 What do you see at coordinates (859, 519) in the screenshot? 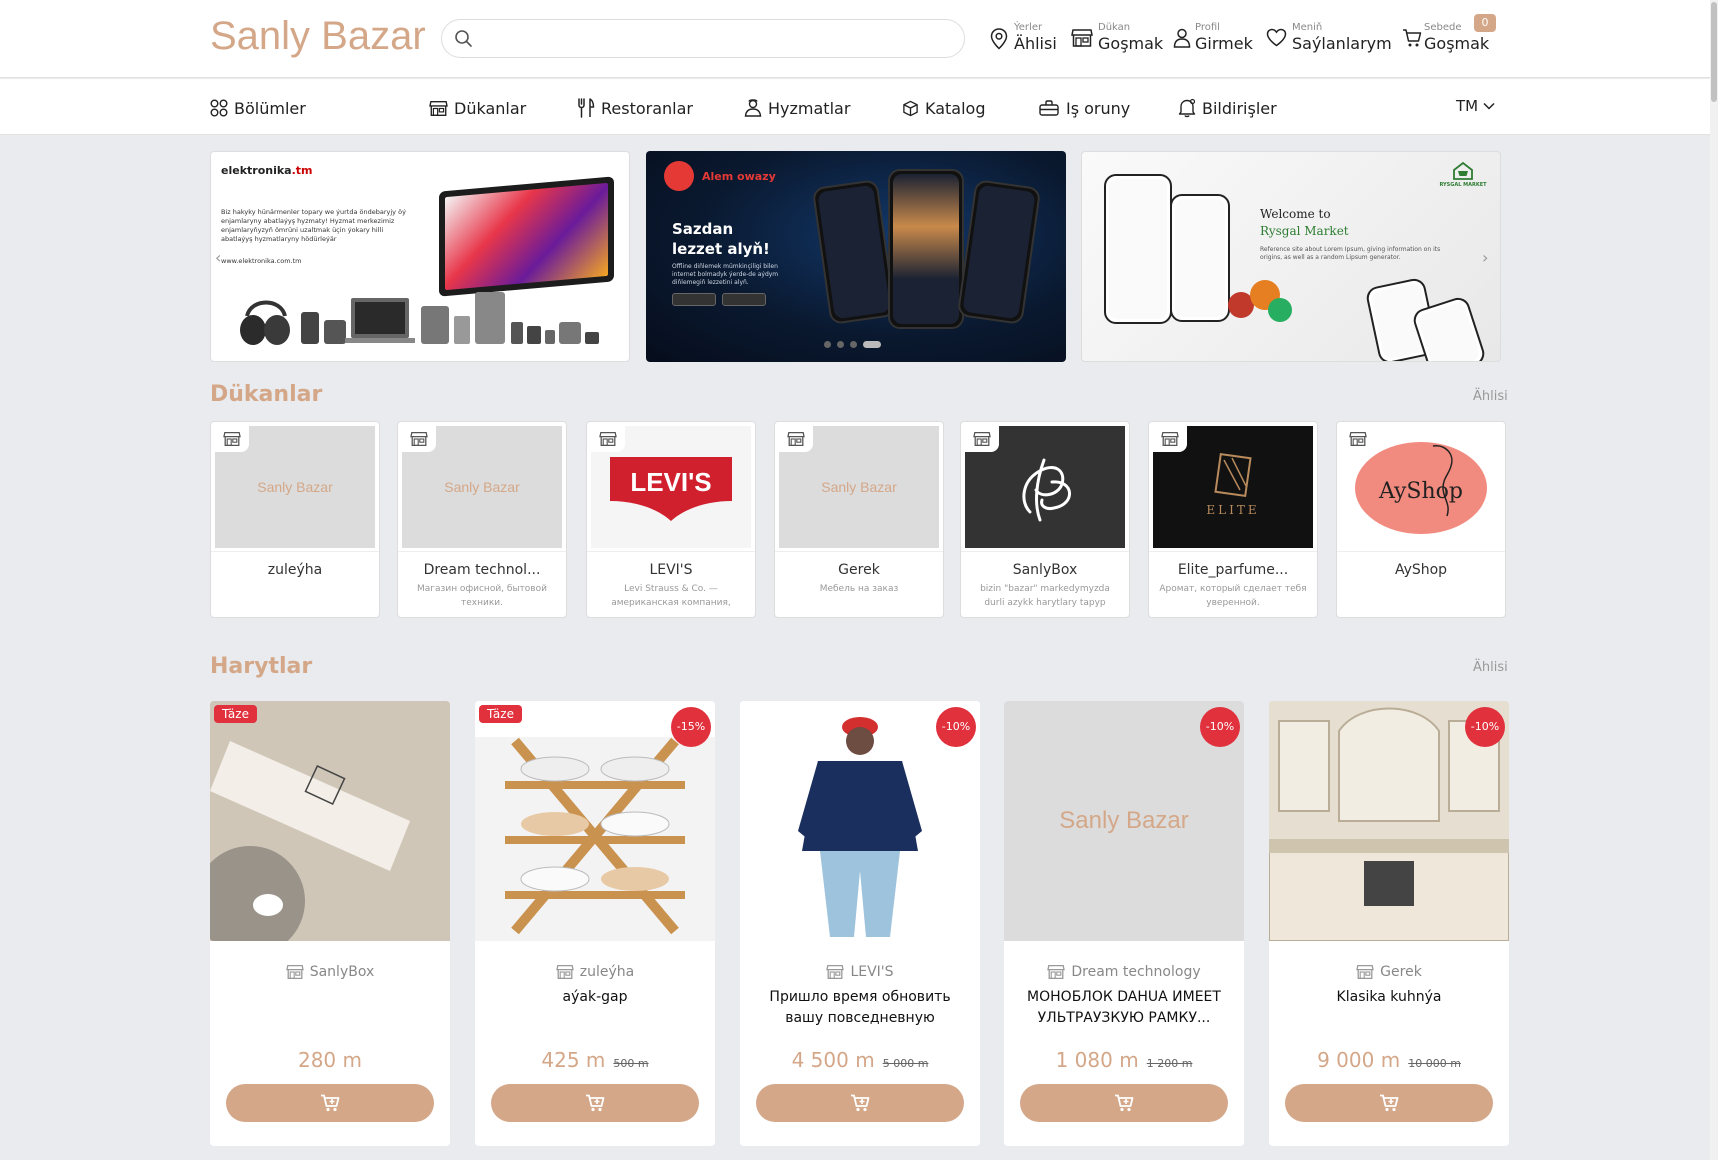
I see `shop-card: Sanly Bazar Gerek Мебель на заказ` at bounding box center [859, 519].